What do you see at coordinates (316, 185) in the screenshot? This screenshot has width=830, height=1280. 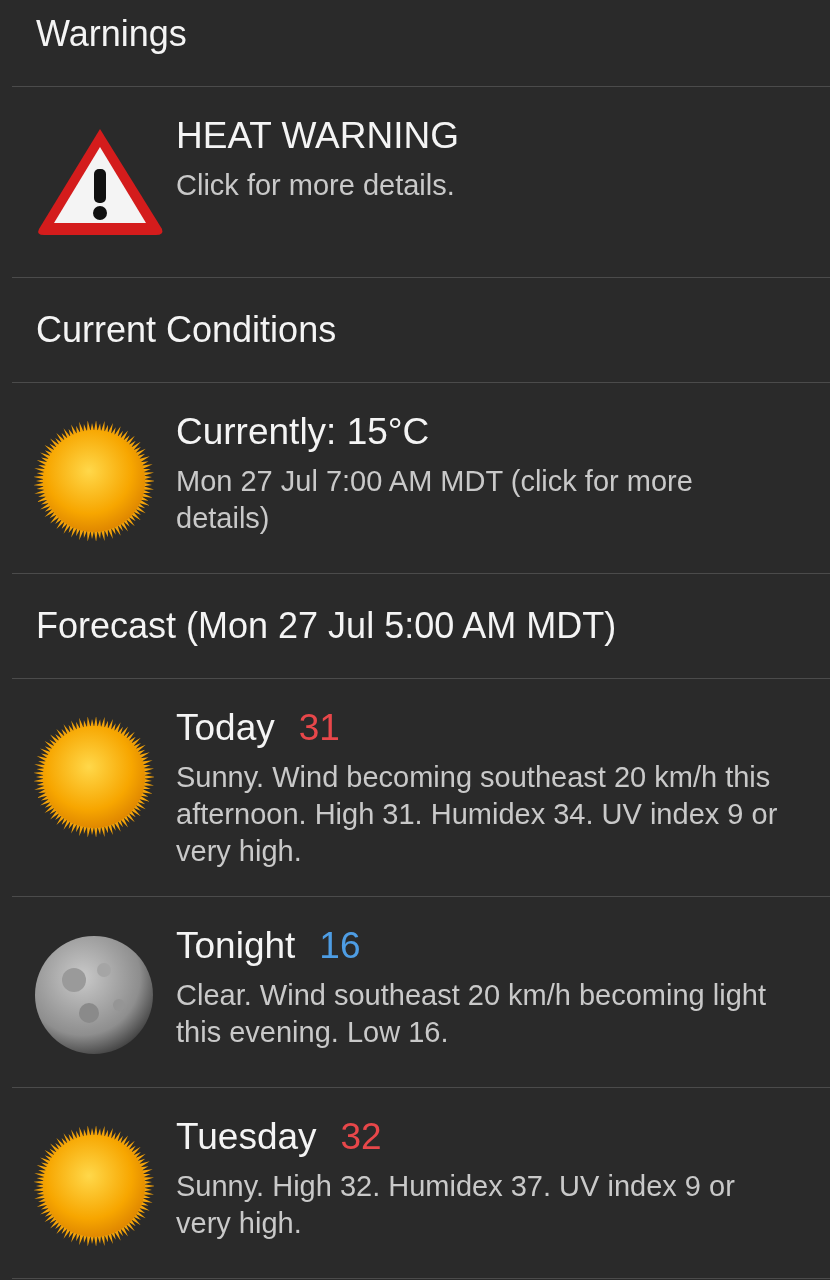 I see `item-description: Click for more details.` at bounding box center [316, 185].